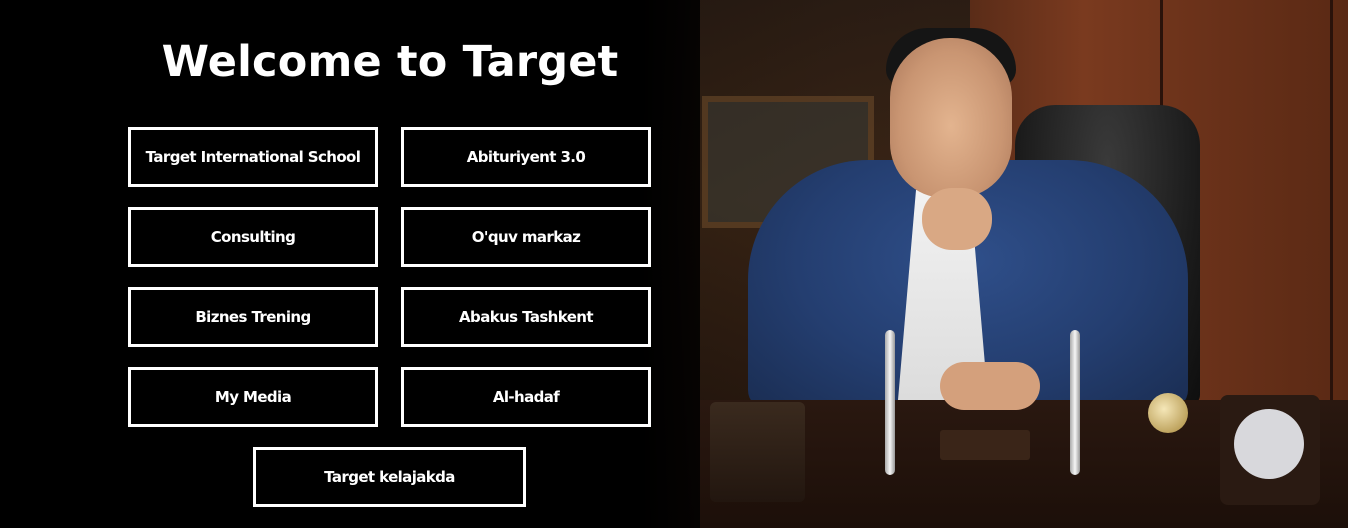 Image resolution: width=1348 pixels, height=528 pixels. I want to click on link-target-international-school: Target International School, so click(253, 157).